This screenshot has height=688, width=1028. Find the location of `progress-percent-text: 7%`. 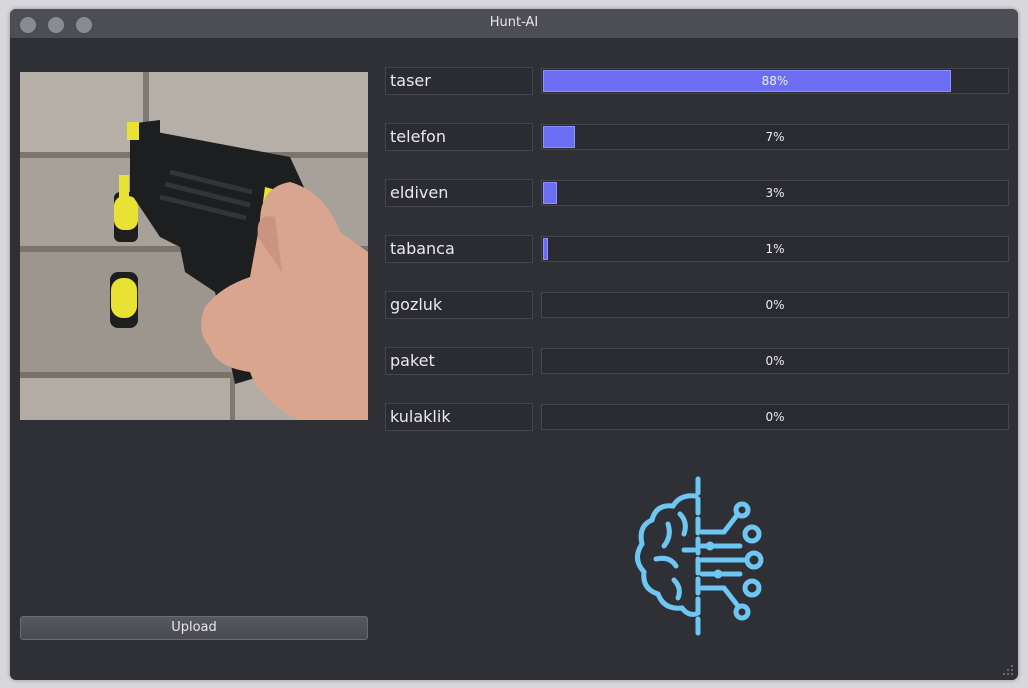

progress-percent-text: 7% is located at coordinates (775, 137).